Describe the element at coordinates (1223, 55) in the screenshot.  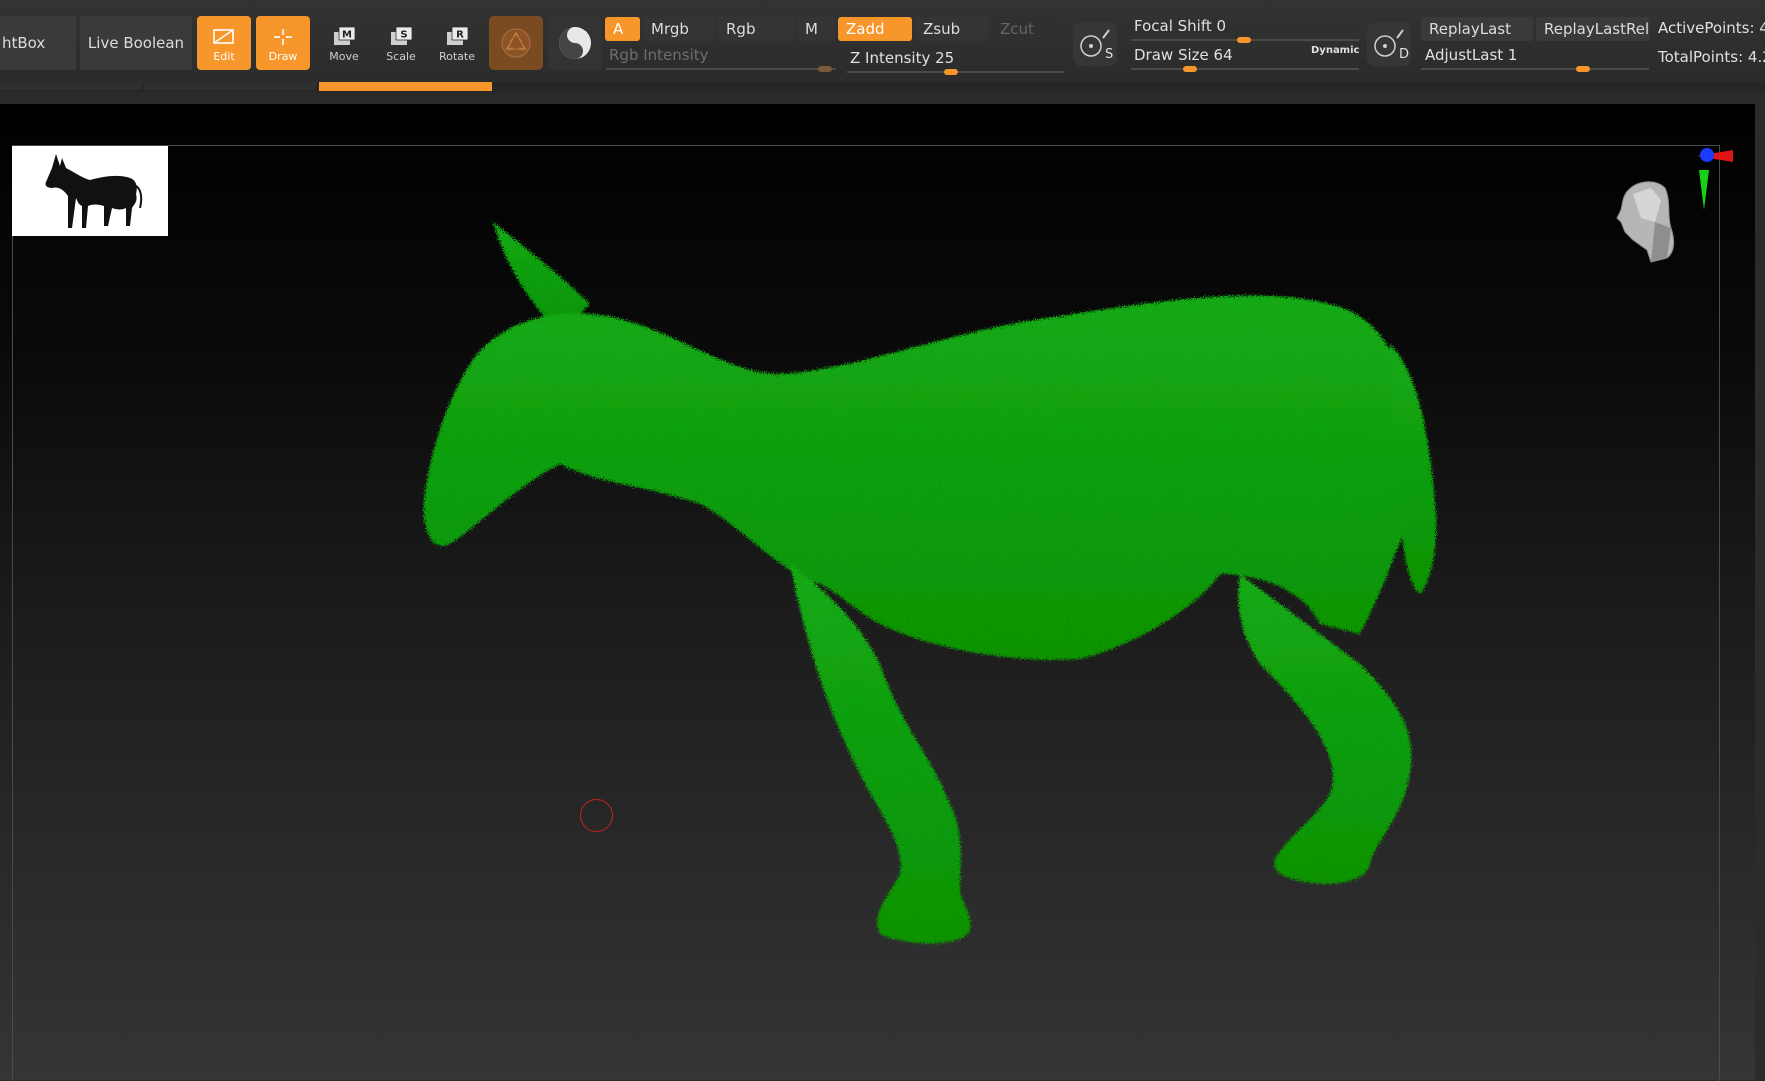
I see `draw-size-value: 64` at that location.